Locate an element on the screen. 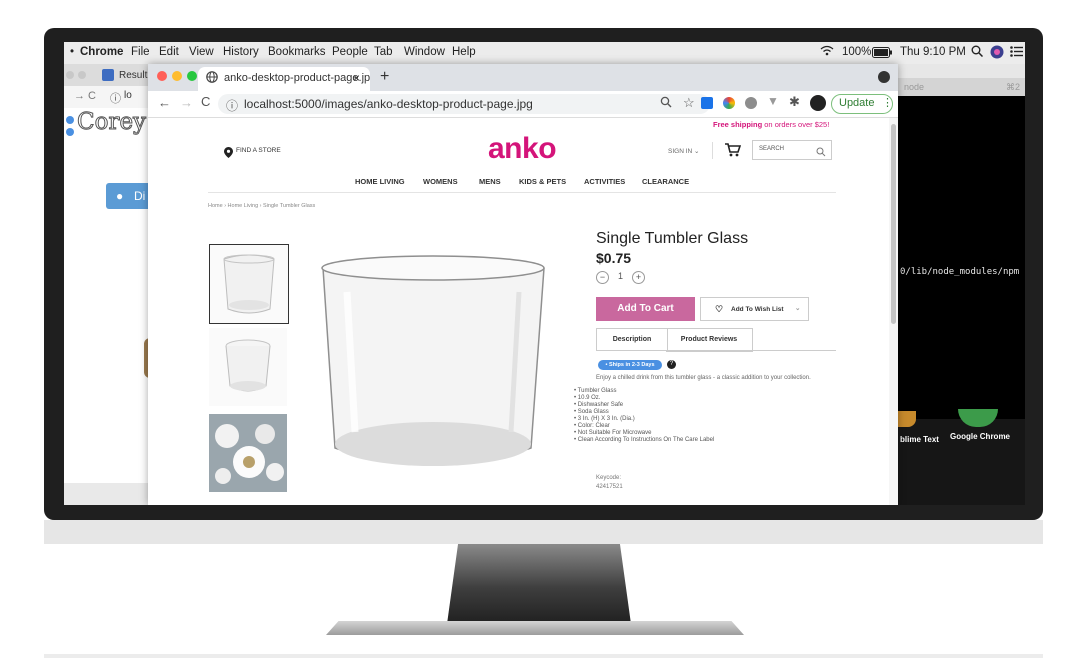 This screenshot has height=660, width=1079. background-tab-favicon is located at coordinates (108, 75).